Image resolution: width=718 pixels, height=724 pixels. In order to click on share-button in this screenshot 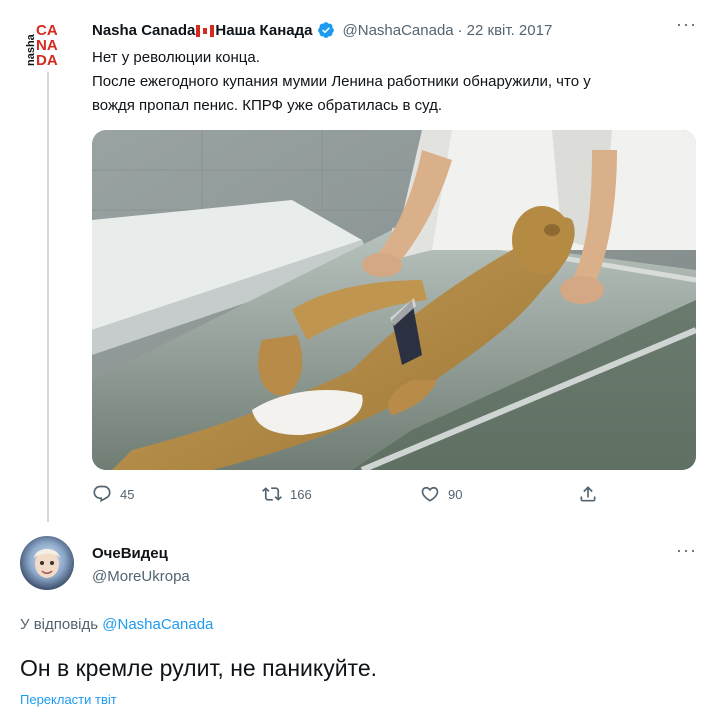, I will do `click(588, 494)`.